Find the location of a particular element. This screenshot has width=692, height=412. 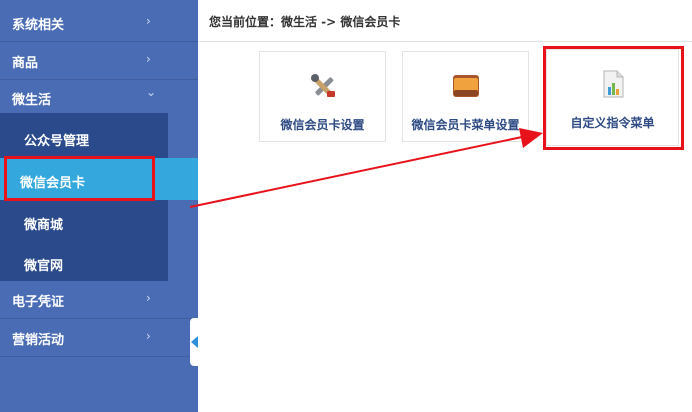

submenu-item-micro-mall: 微商城 is located at coordinates (84, 221).